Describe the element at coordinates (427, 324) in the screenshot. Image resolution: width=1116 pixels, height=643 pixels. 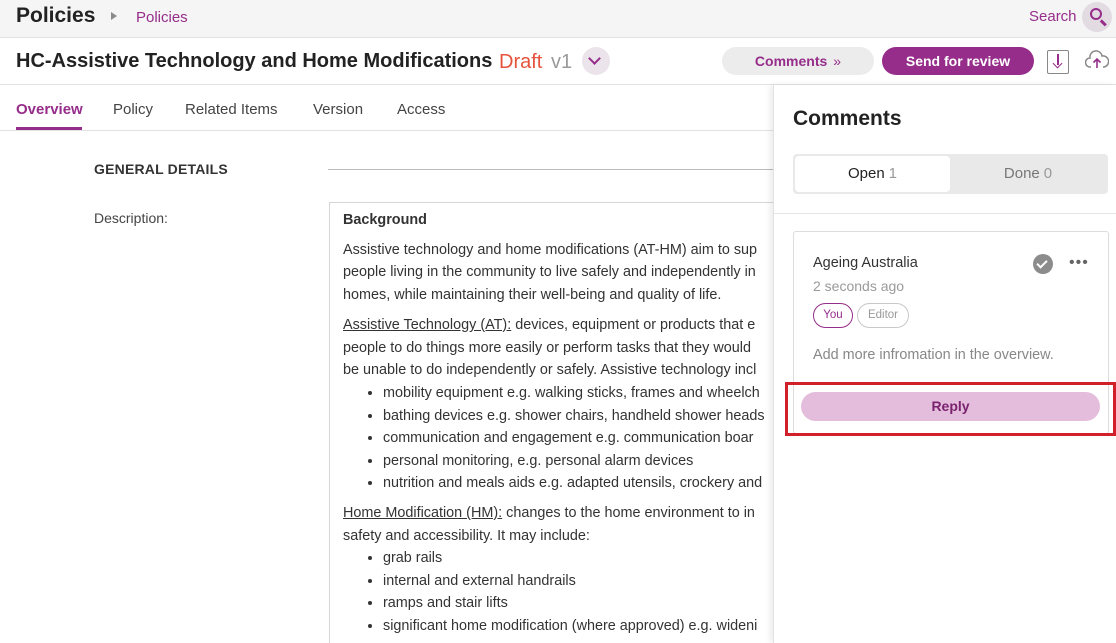
I see `at-term: Assistive Technology (AT):` at that location.